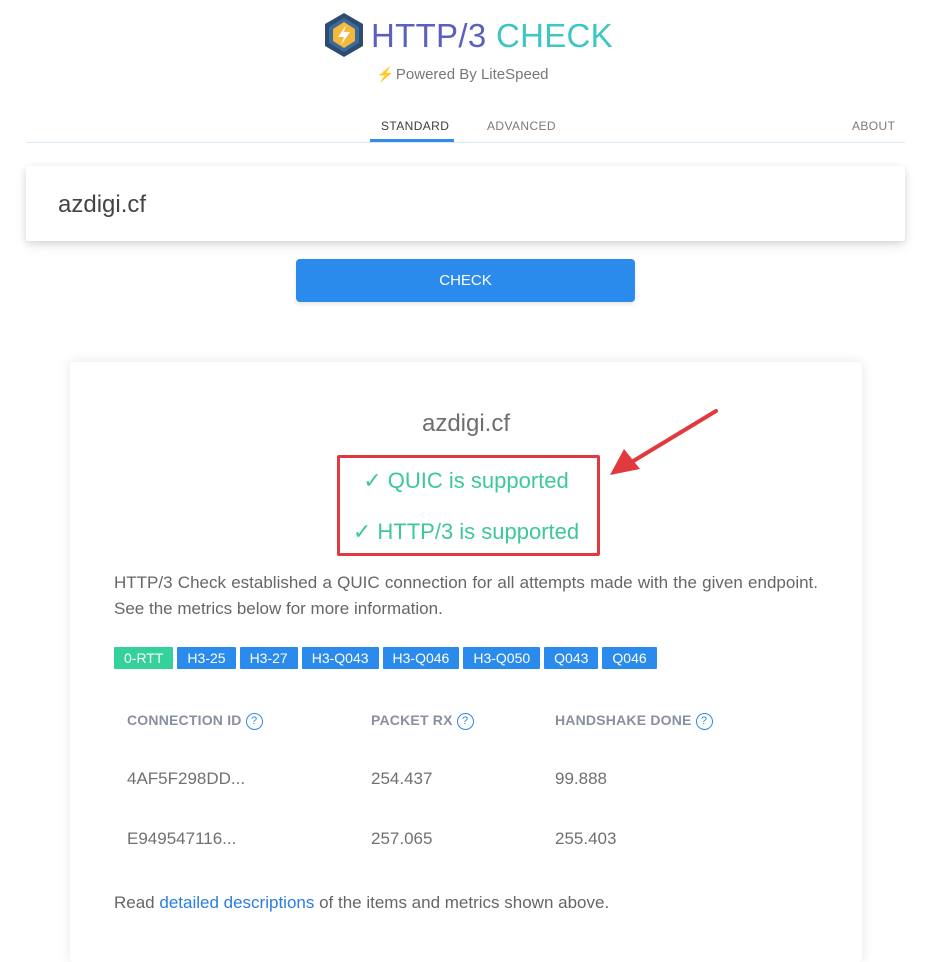  Describe the element at coordinates (502, 658) in the screenshot. I see `badge-h3-q050: H3-Q050` at that location.